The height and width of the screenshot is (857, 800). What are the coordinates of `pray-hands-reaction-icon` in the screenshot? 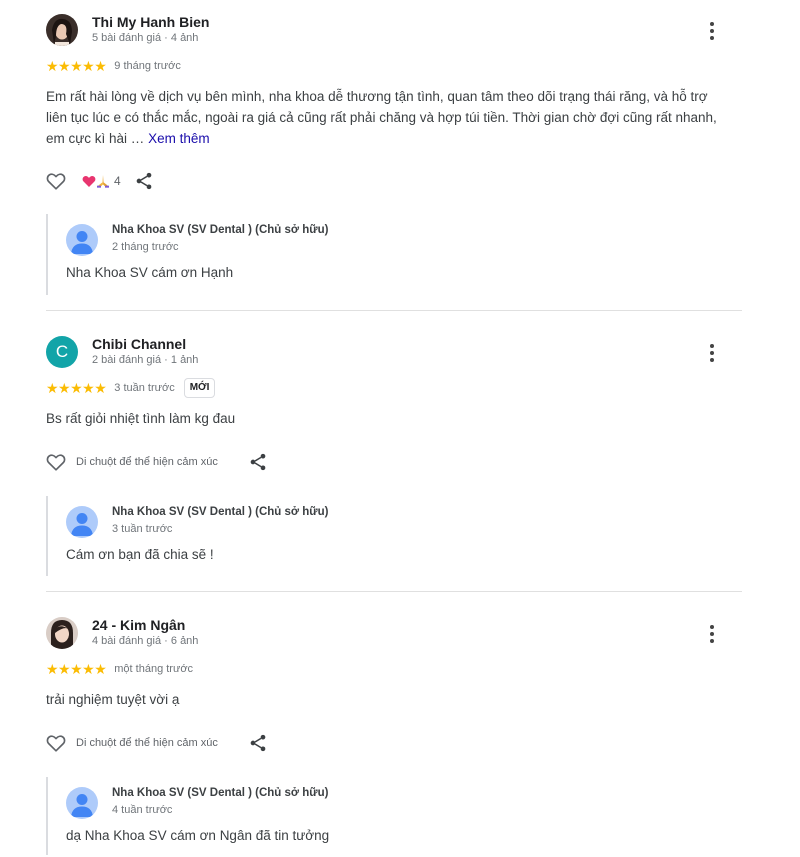 It's located at (103, 181).